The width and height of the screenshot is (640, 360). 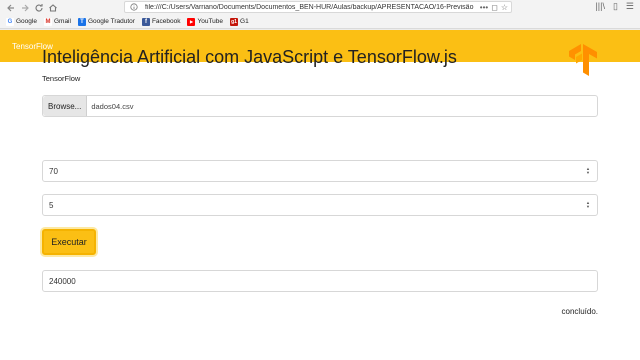 What do you see at coordinates (53, 171) in the screenshot?
I see `number-input-1-value: 70` at bounding box center [53, 171].